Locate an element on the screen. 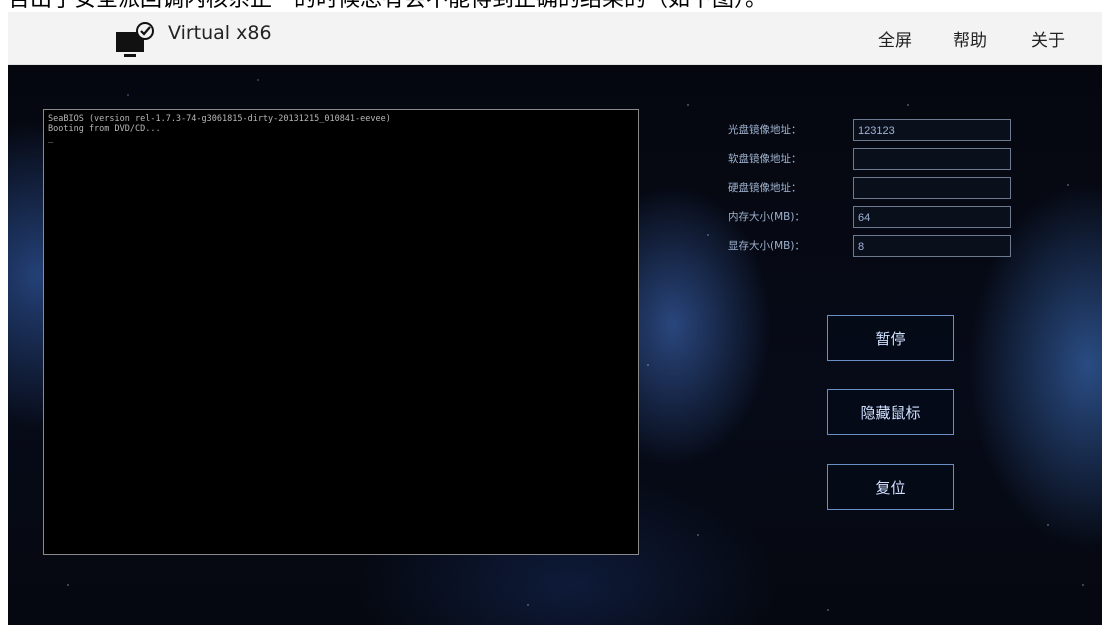  hdd-label: 硬盘镜像地址： is located at coordinates (765, 188).